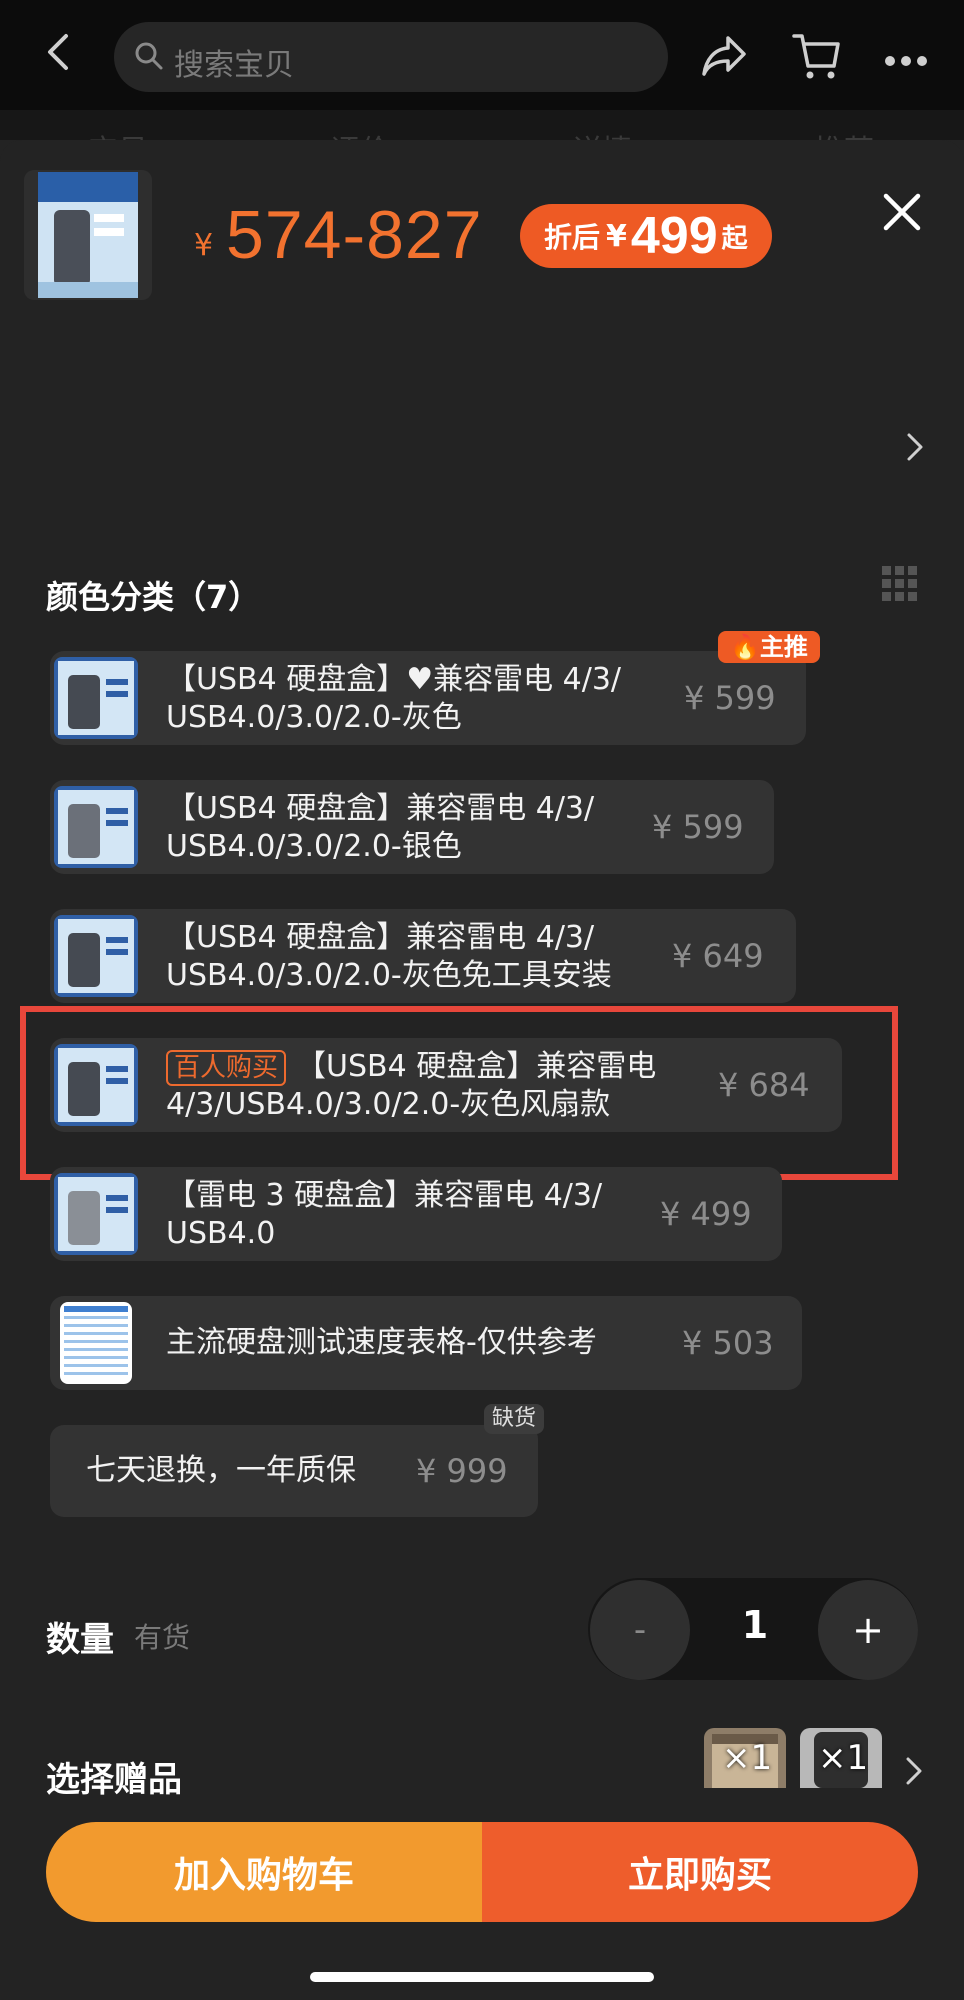  Describe the element at coordinates (380, 827) in the screenshot. I see `sku-option-label: 【USB4 硬盘盒】兼容雷电 4/3/ USB4.0/3.0/2.0-银色` at that location.